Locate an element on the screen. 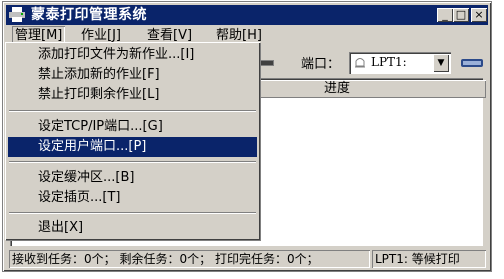 The image size is (504, 279). maximize-button: □ is located at coordinates (461, 15).